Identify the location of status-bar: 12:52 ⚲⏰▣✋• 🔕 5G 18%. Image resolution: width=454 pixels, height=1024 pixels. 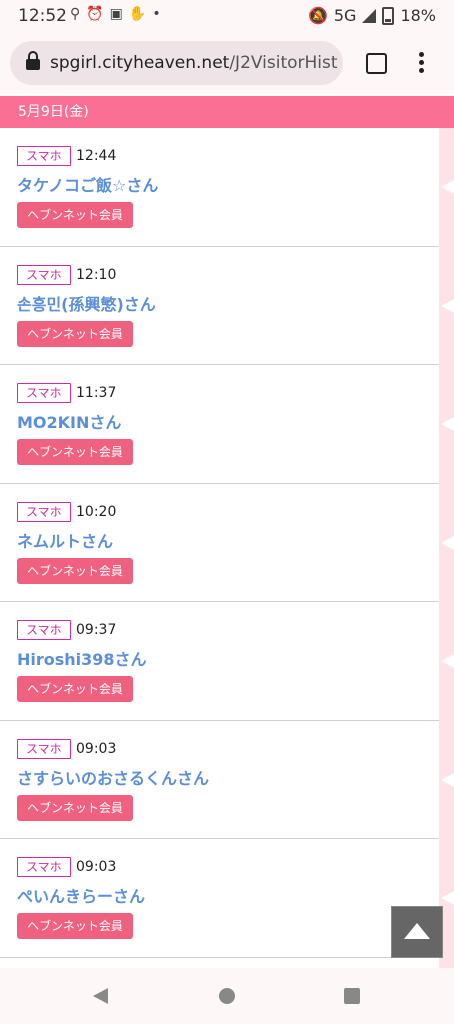
(227, 16).